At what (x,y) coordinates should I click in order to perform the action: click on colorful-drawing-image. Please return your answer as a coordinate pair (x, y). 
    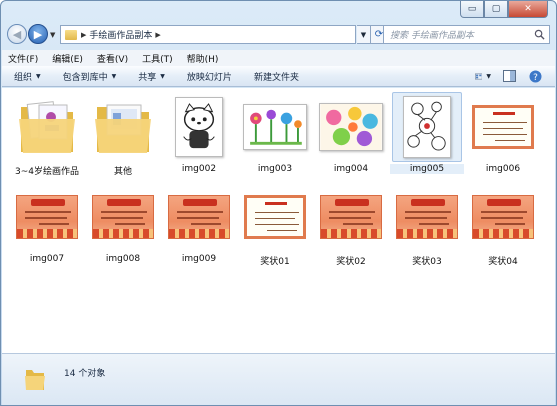
    Looking at the image, I should click on (351, 127).